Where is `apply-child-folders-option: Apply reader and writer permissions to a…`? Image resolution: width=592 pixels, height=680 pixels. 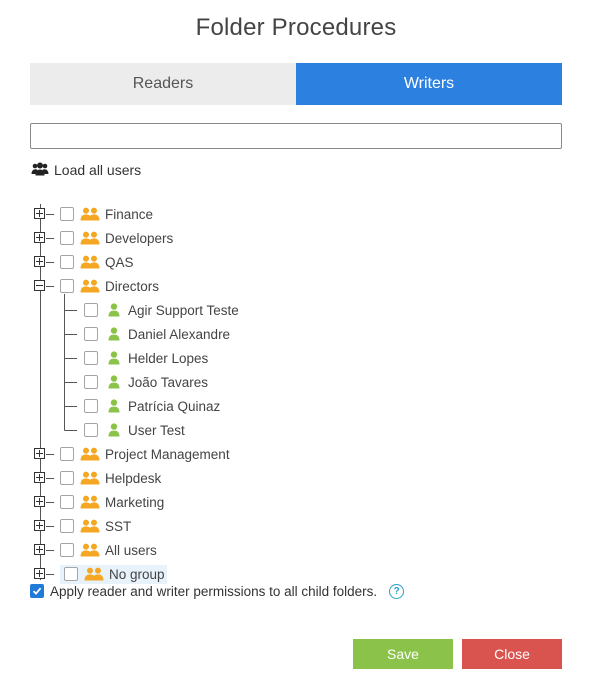 apply-child-folders-option: Apply reader and writer permissions to a… is located at coordinates (217, 591).